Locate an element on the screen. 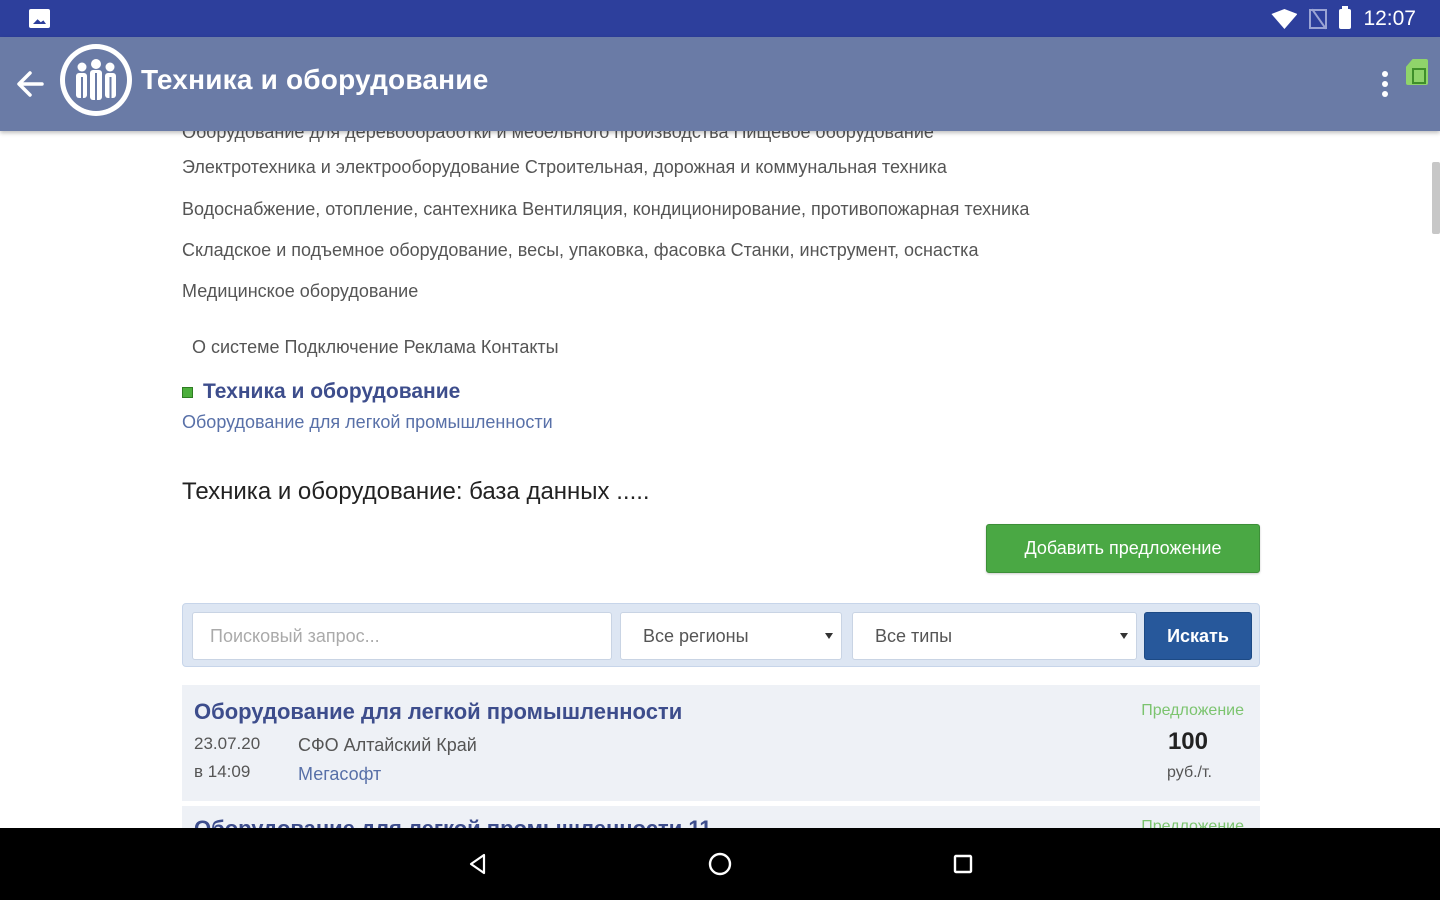 This screenshot has height=900, width=1440. search-input is located at coordinates (402, 636).